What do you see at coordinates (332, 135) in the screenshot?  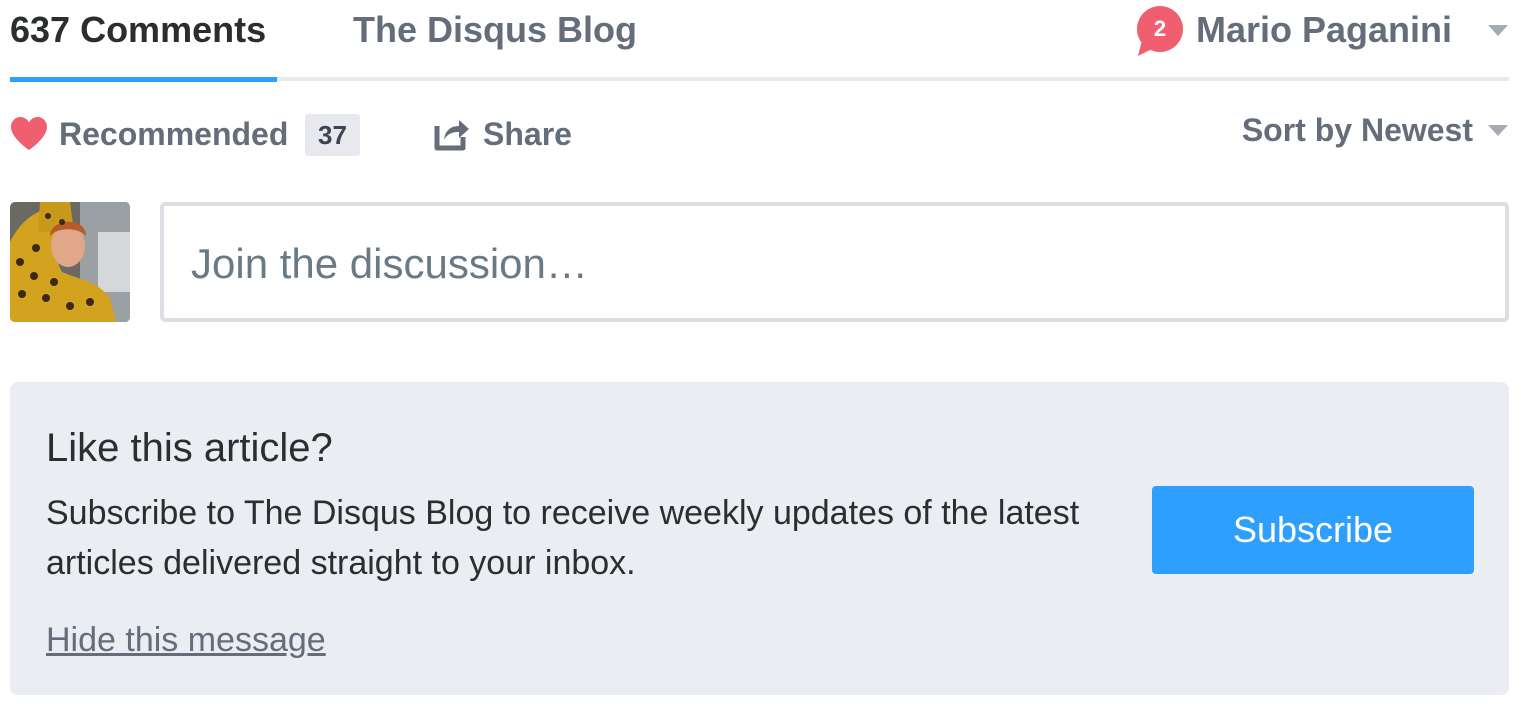 I see `recommend-count: 37` at bounding box center [332, 135].